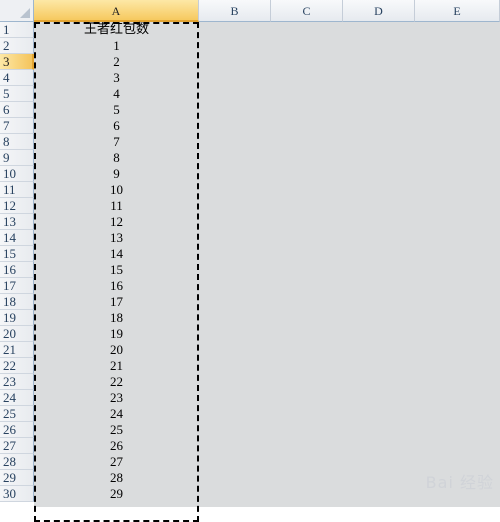  I want to click on row-header-17: 17, so click(17, 286).